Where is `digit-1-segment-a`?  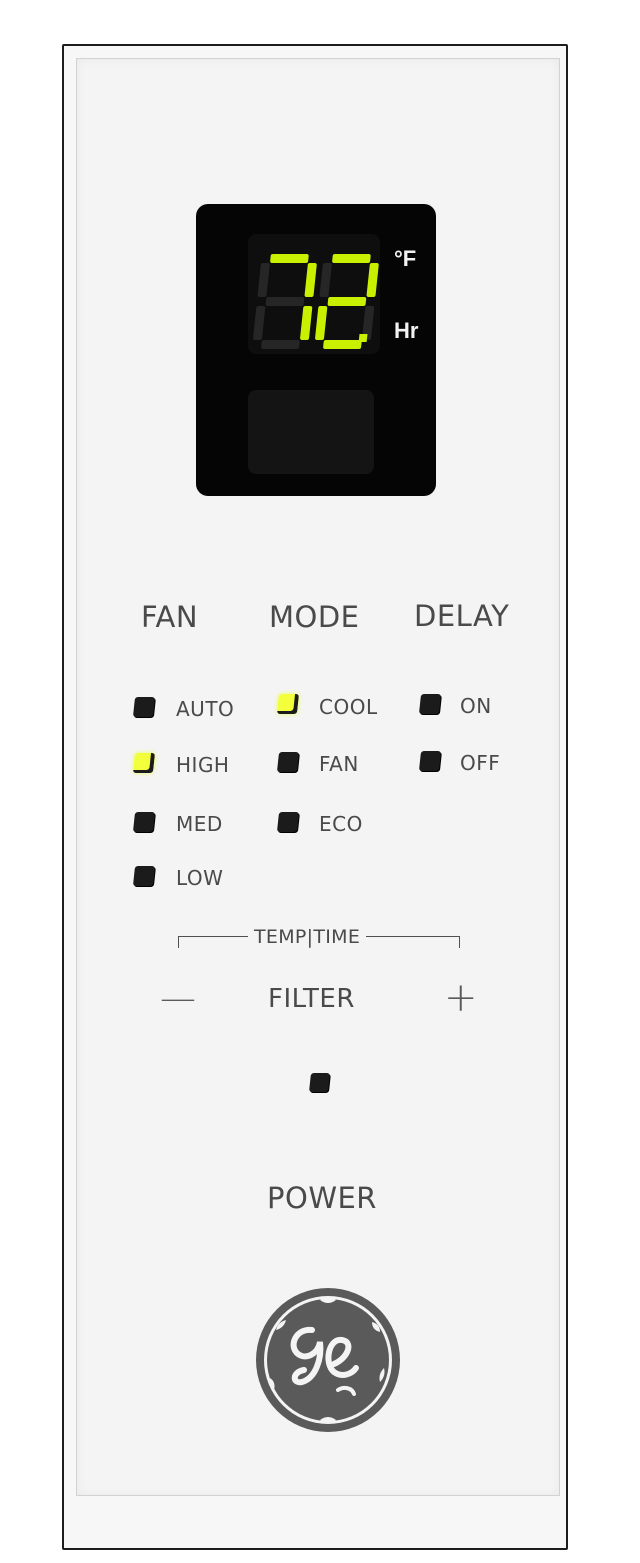 digit-1-segment-a is located at coordinates (351, 258).